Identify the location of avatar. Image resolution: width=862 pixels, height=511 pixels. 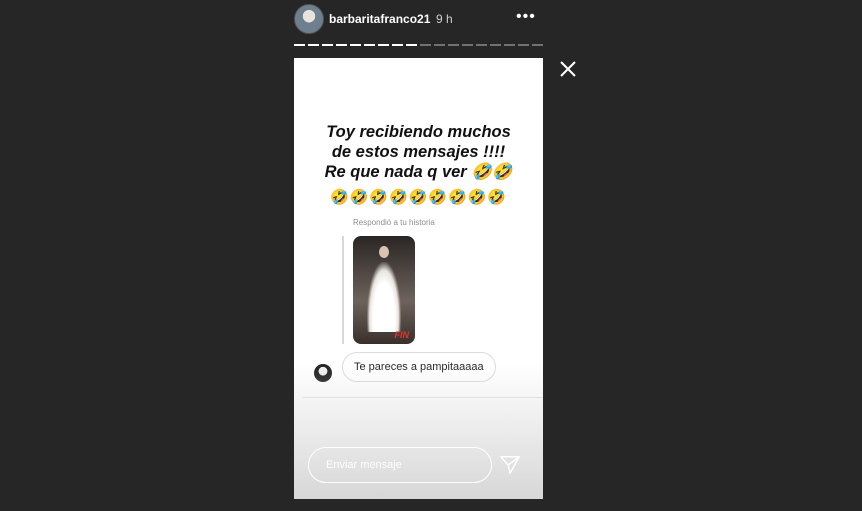
(309, 19).